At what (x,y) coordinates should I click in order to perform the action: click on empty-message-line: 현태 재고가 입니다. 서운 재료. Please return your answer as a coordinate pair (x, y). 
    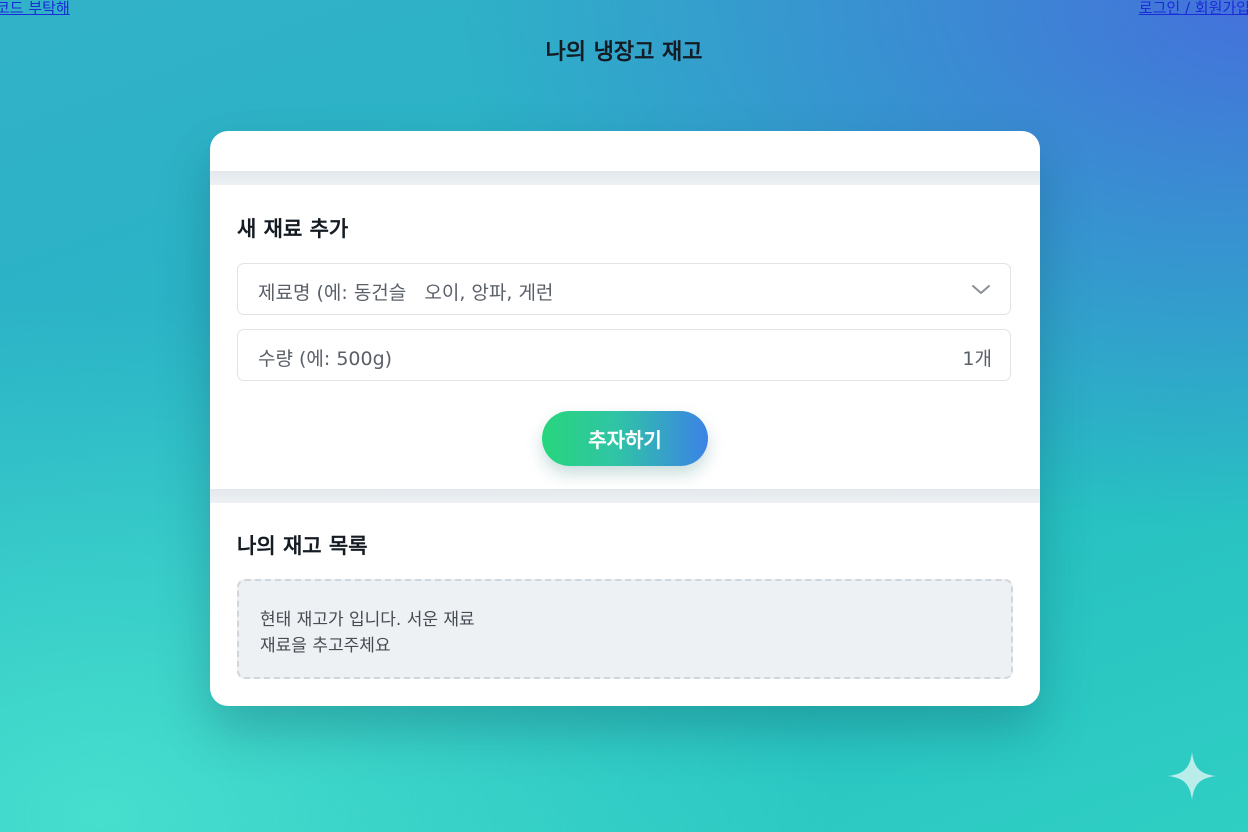
    Looking at the image, I should click on (367, 620).